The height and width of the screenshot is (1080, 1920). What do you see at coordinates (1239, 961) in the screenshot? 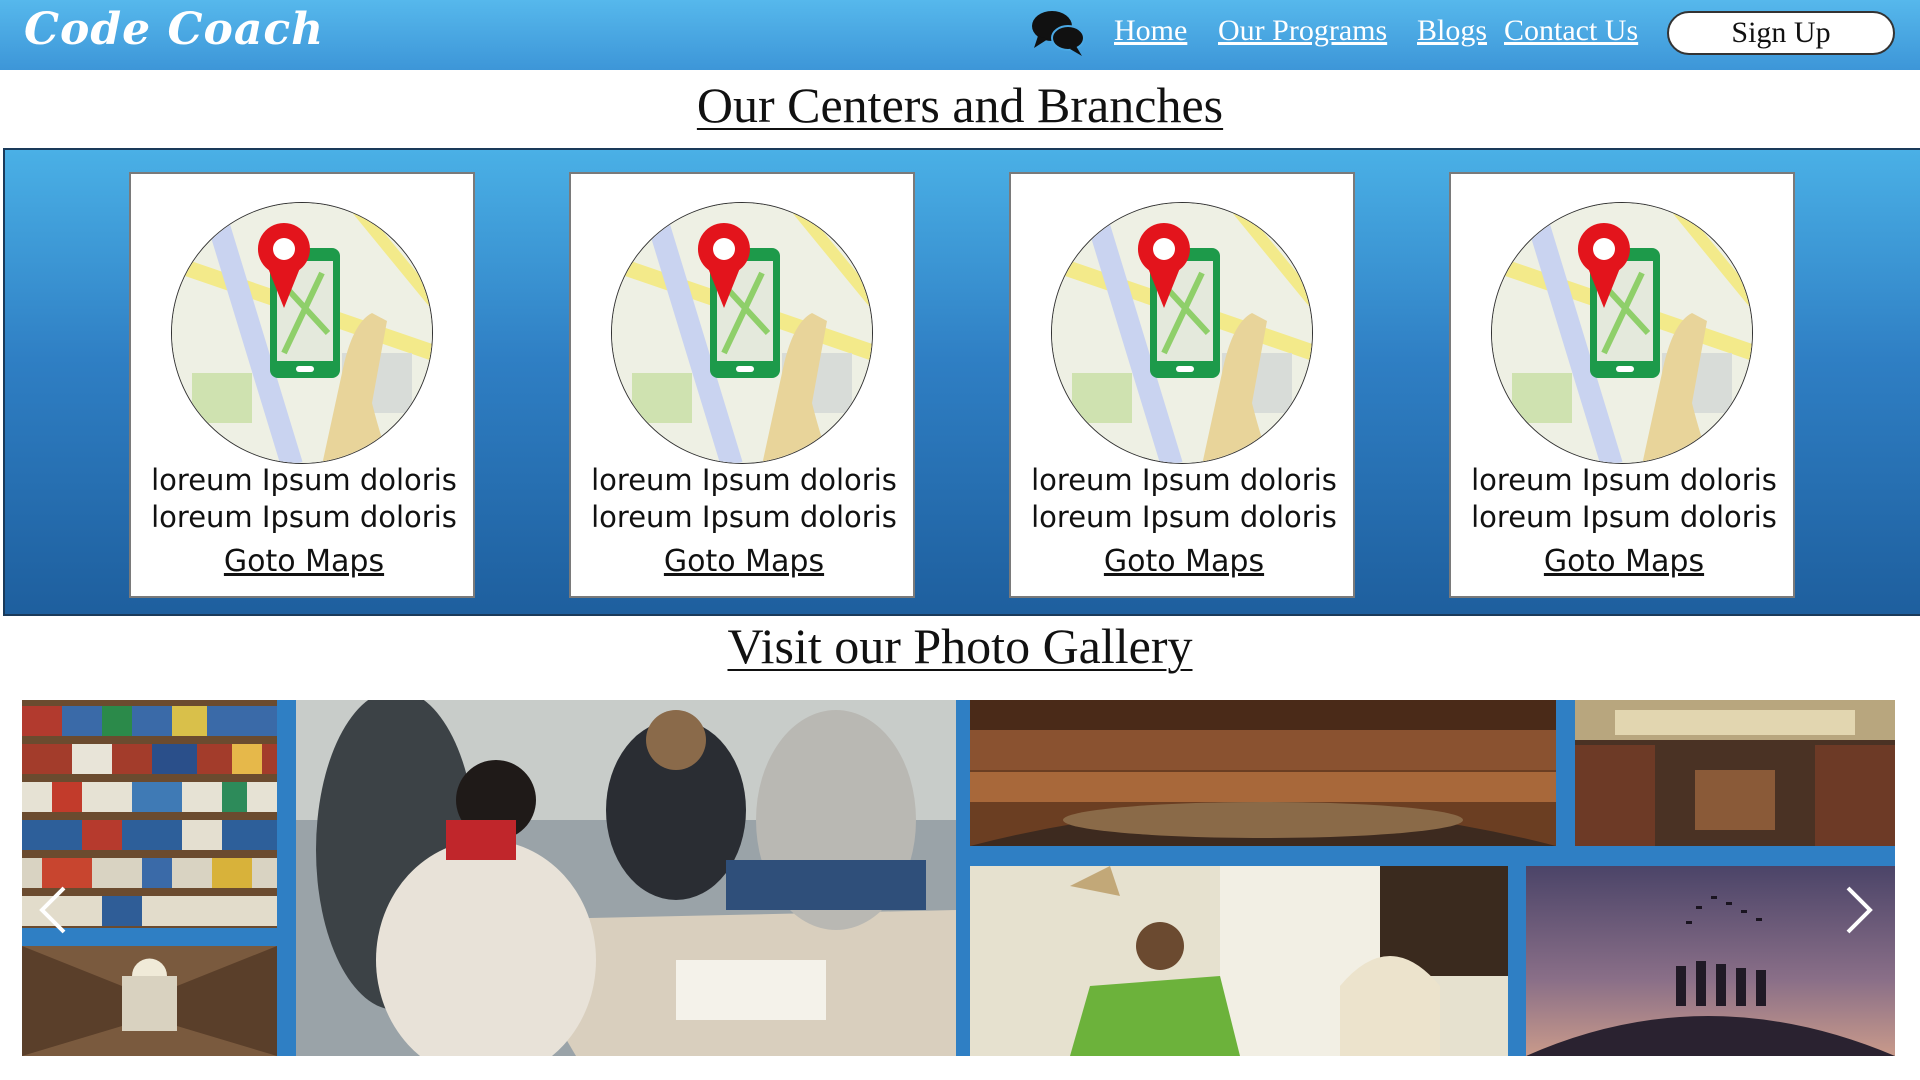
I see `gallery-photo-student-with-books` at bounding box center [1239, 961].